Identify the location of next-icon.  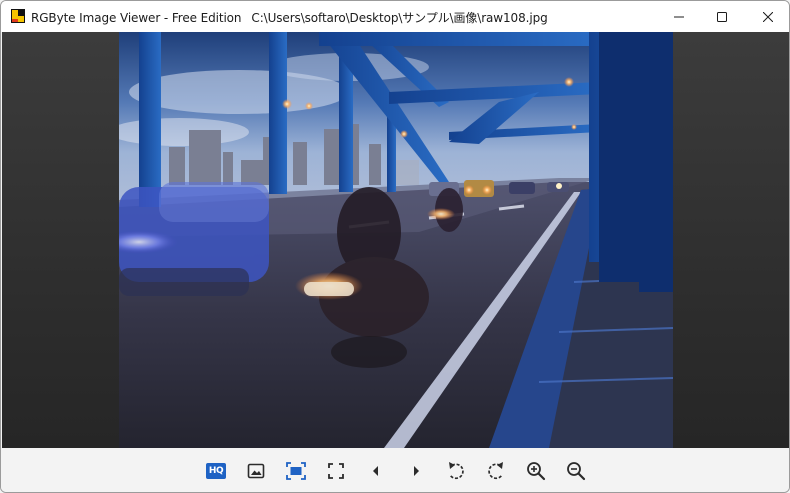
(416, 471).